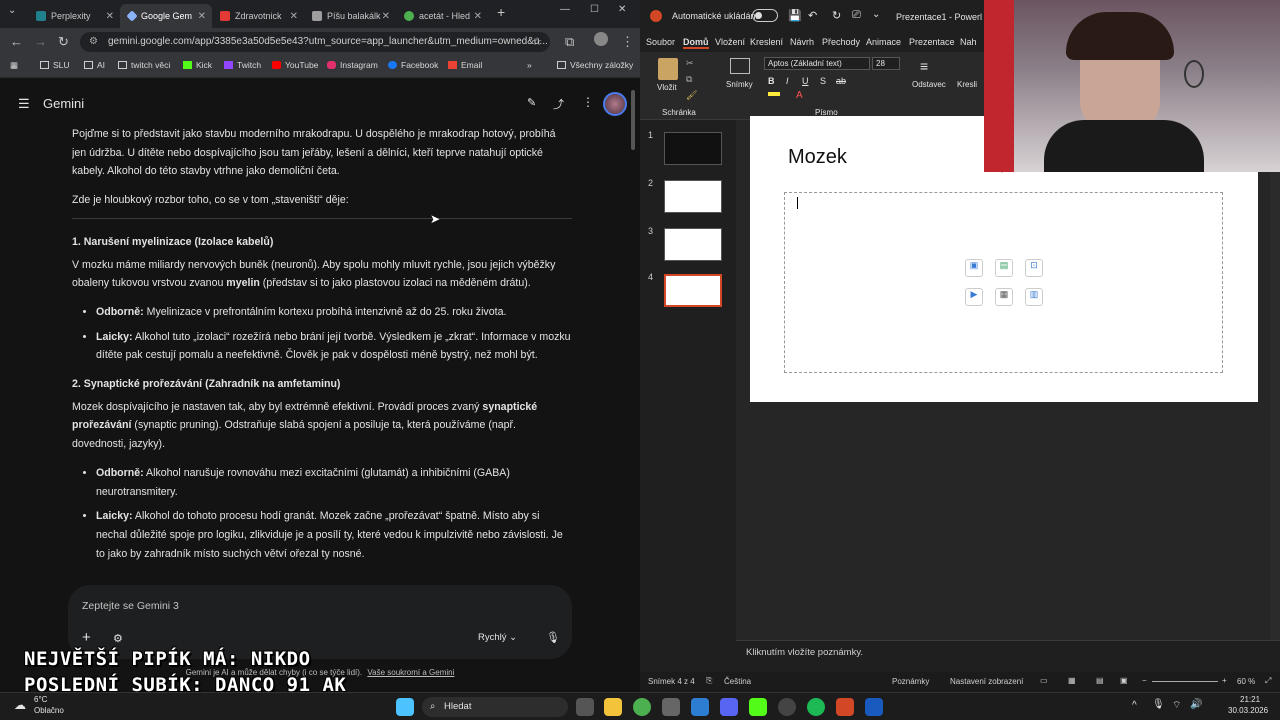 This screenshot has height=720, width=1280. What do you see at coordinates (615, 104) in the screenshot?
I see `avatar` at bounding box center [615, 104].